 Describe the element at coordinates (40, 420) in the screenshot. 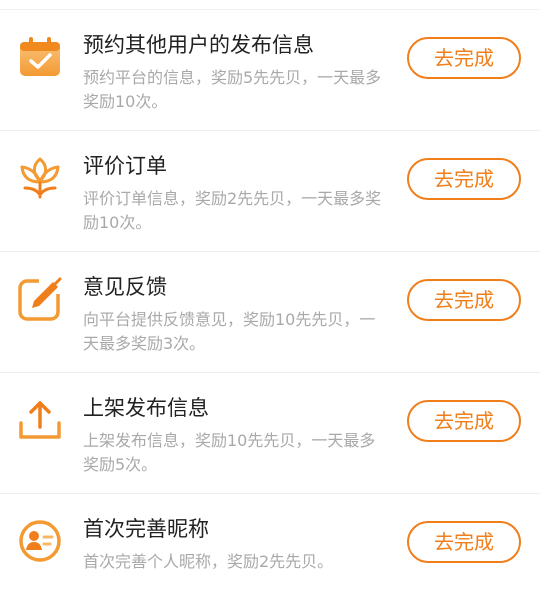

I see `upload-icon` at that location.